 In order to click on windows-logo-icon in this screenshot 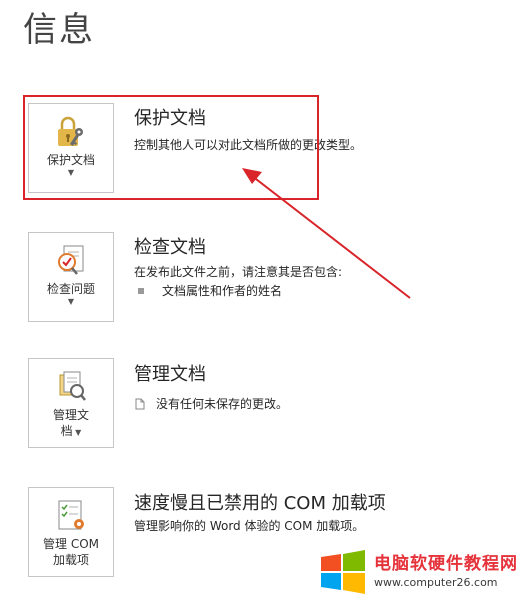, I will do `click(343, 571)`.